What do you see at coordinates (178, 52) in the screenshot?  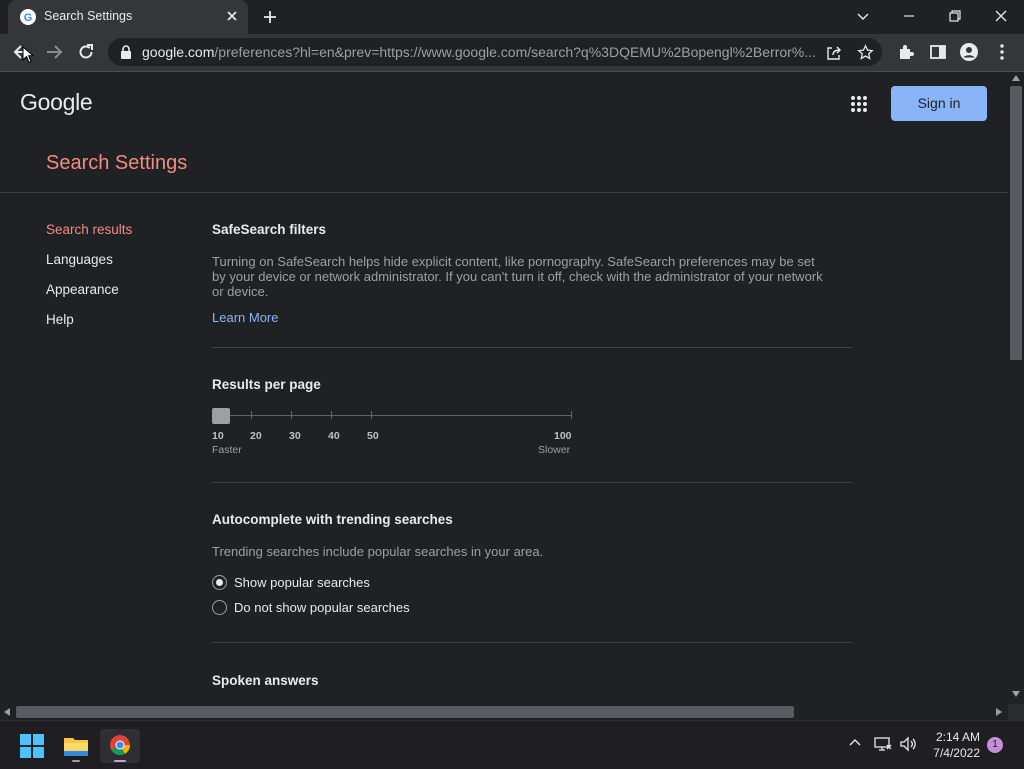 I see `url-host: google.com` at bounding box center [178, 52].